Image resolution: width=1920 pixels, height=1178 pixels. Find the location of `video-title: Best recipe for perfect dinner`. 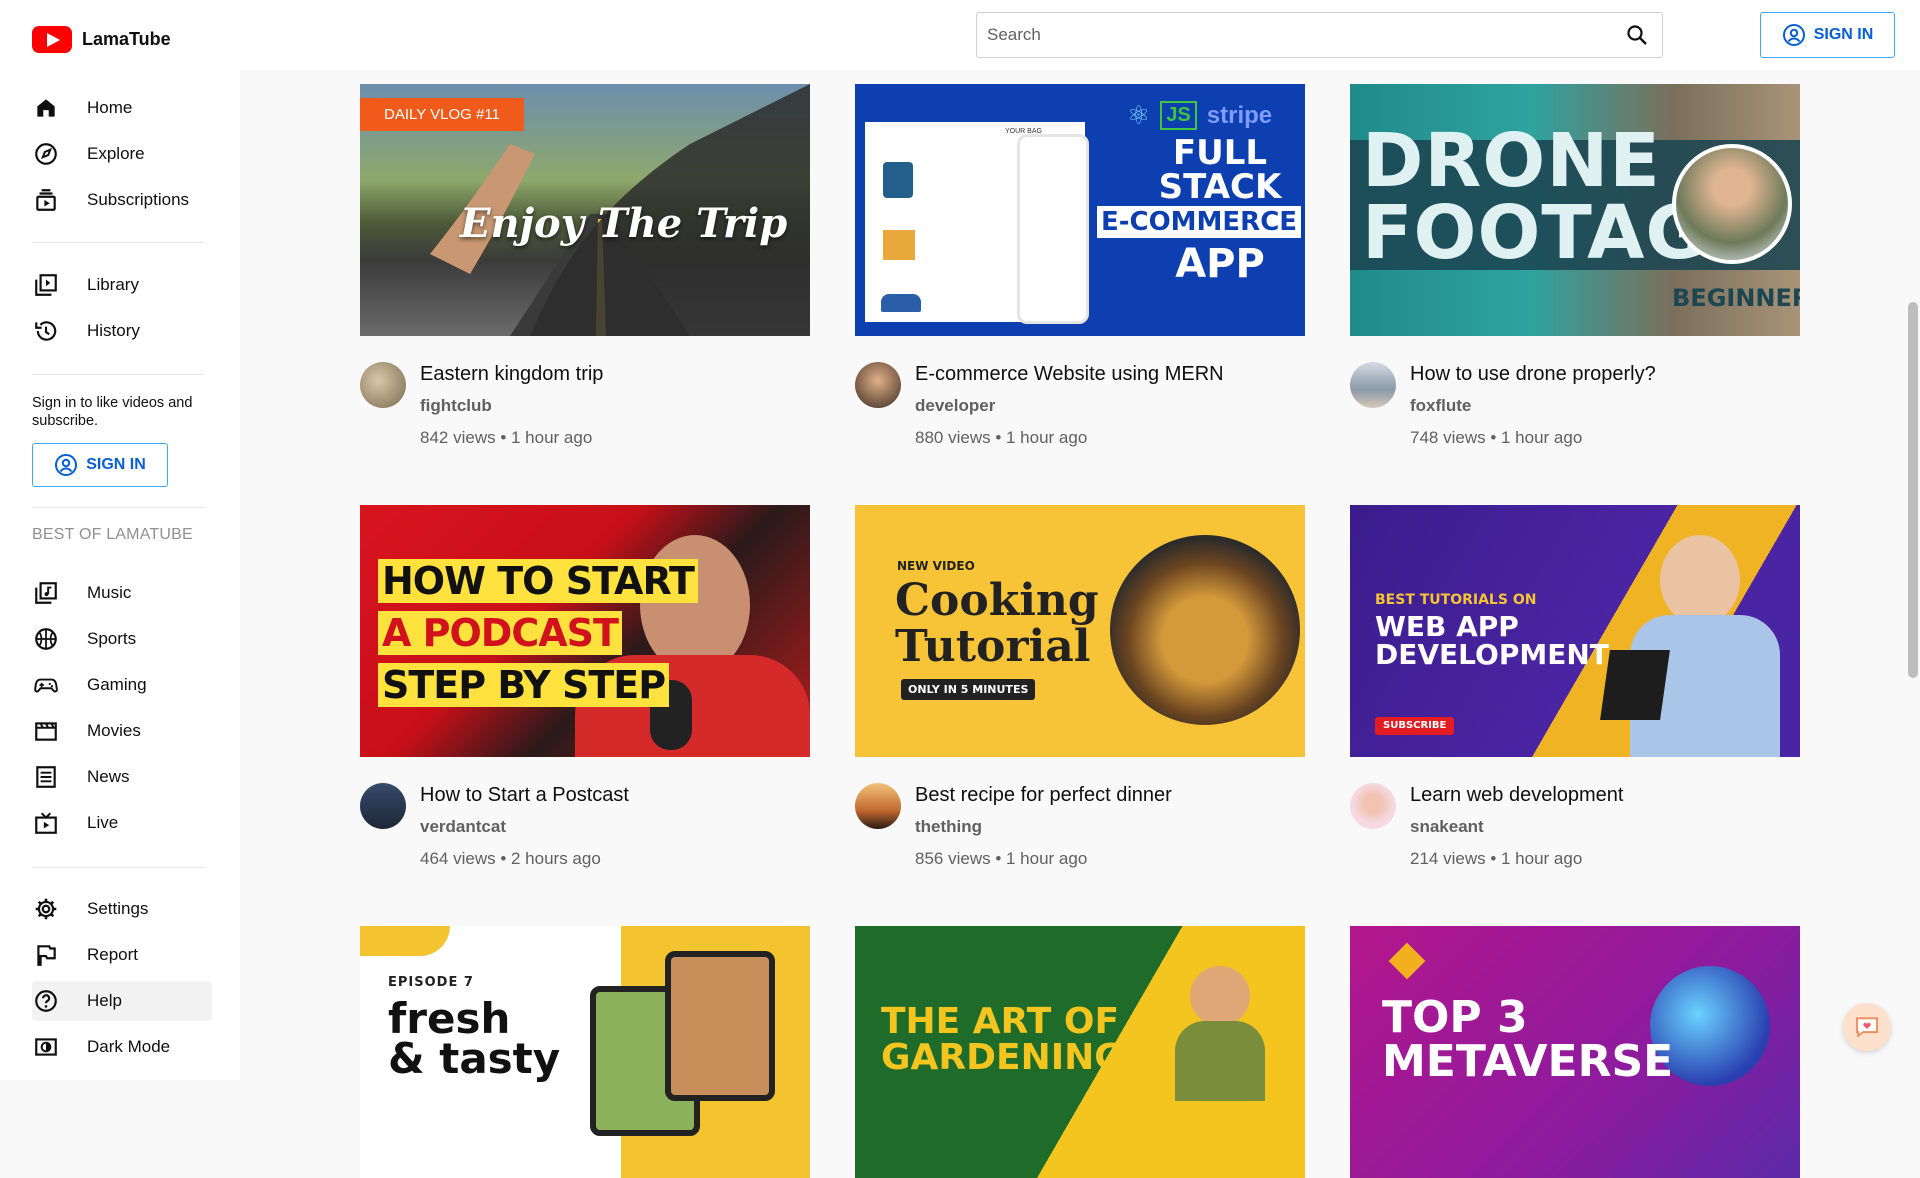

video-title: Best recipe for perfect dinner is located at coordinates (1043, 795).